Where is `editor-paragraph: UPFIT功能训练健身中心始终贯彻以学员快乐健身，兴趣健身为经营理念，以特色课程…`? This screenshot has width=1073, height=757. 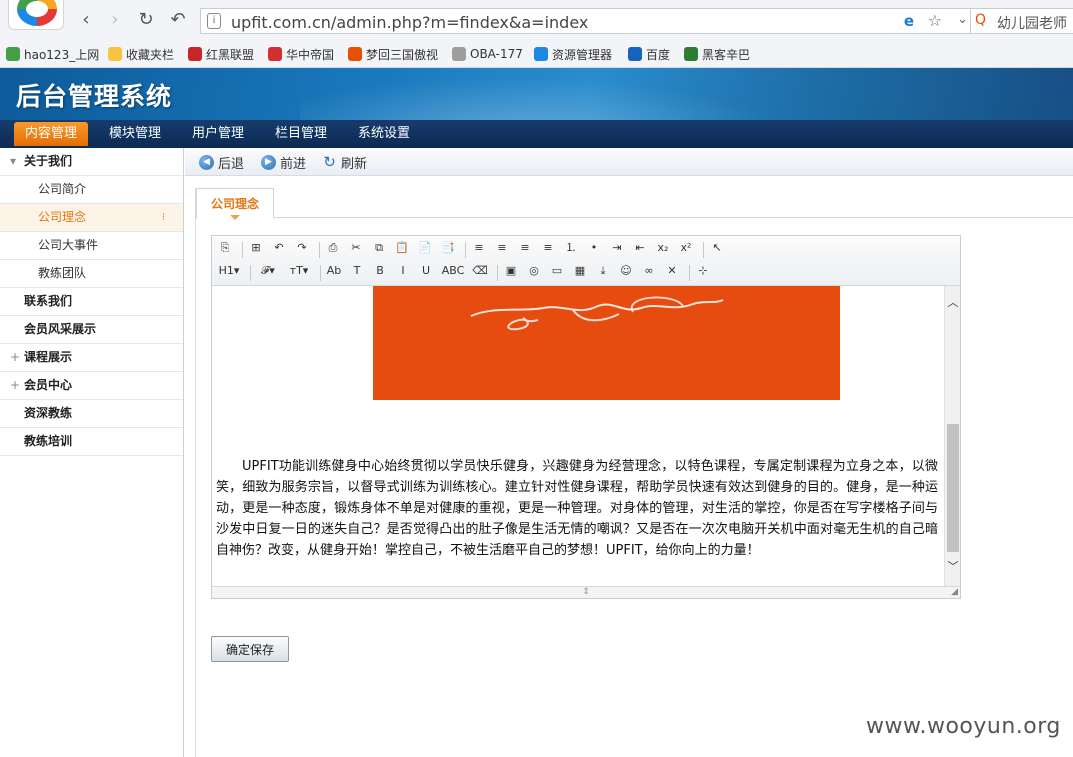 editor-paragraph: UPFIT功能训练健身中心始终贯彻以学员快乐健身，兴趣健身为经营理念，以特色课程… is located at coordinates (577, 508).